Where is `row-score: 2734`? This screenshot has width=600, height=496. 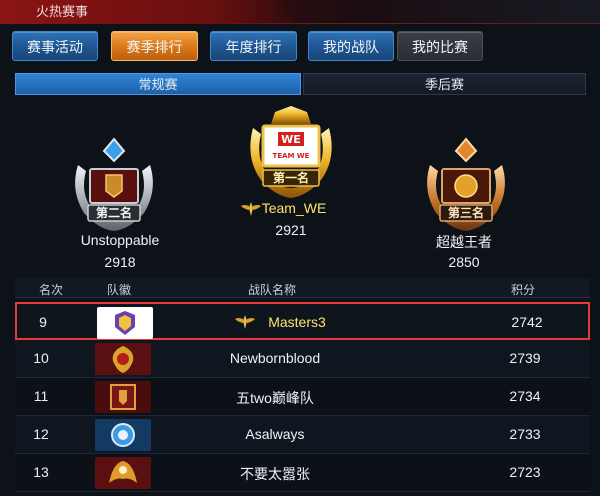 row-score: 2734 is located at coordinates (525, 396).